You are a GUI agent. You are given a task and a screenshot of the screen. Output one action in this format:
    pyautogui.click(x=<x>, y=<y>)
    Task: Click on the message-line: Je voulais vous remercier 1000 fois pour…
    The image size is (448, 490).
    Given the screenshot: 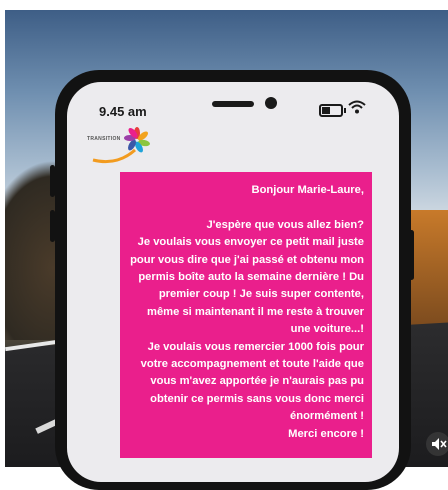 What is the action you would take?
    pyautogui.click(x=252, y=381)
    